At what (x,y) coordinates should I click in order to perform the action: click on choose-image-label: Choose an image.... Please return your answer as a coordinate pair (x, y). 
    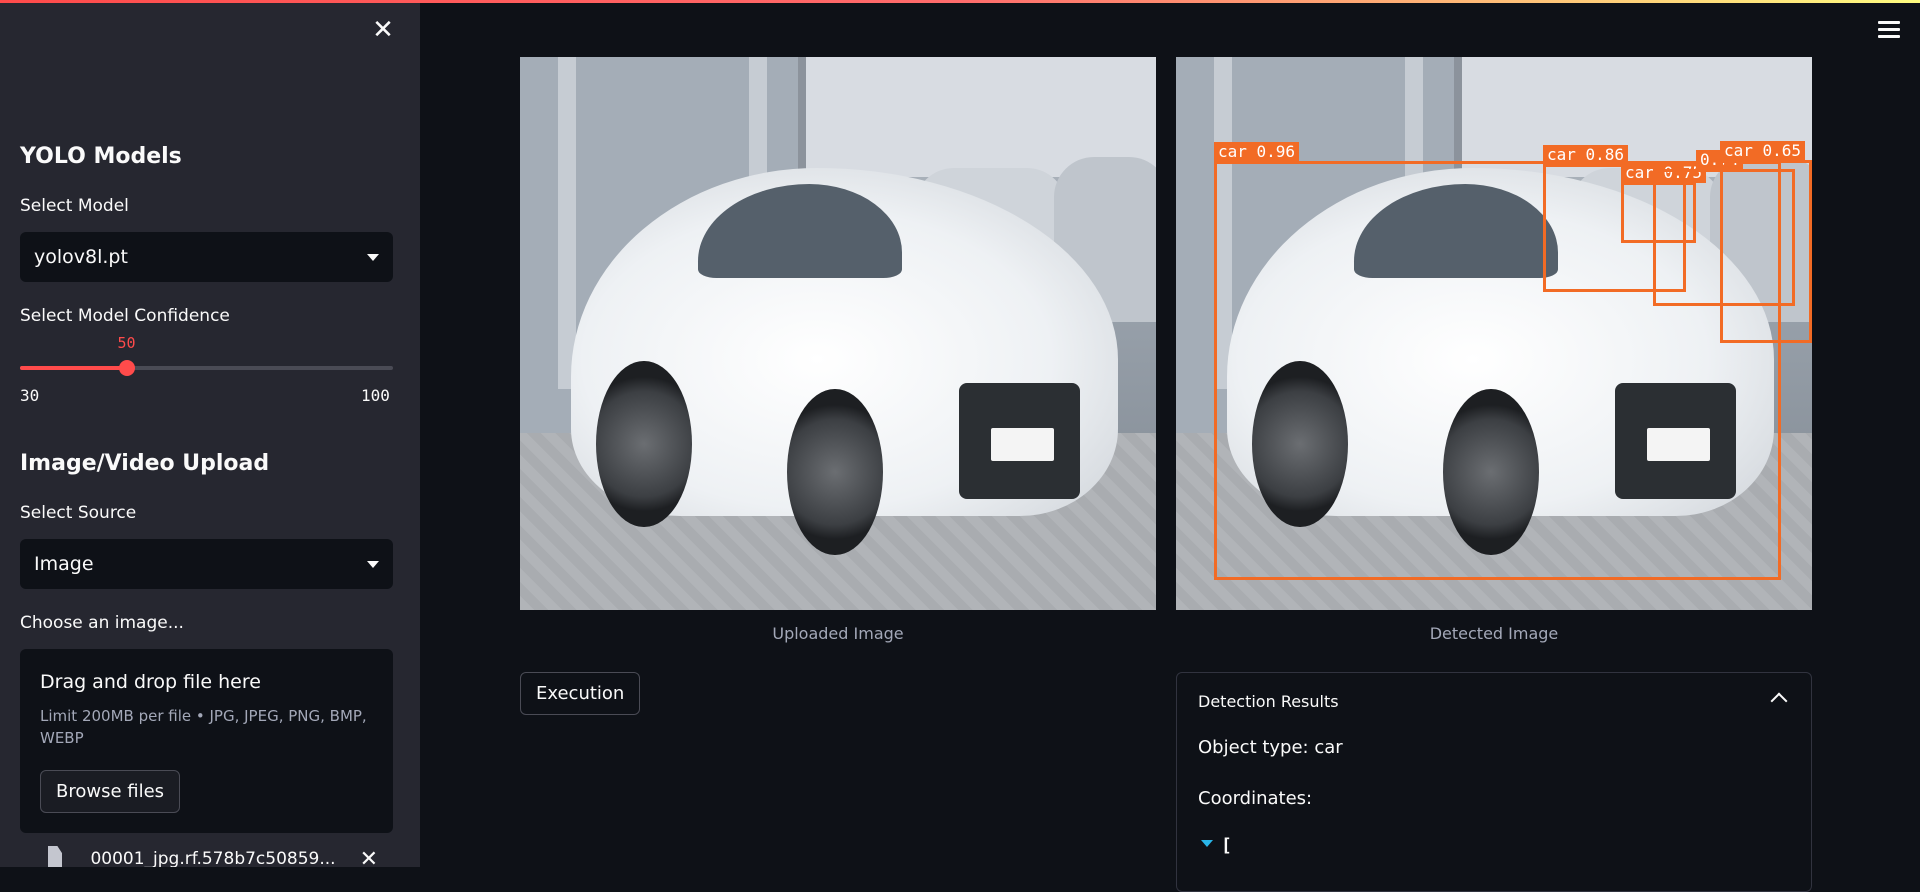
    Looking at the image, I should click on (102, 623).